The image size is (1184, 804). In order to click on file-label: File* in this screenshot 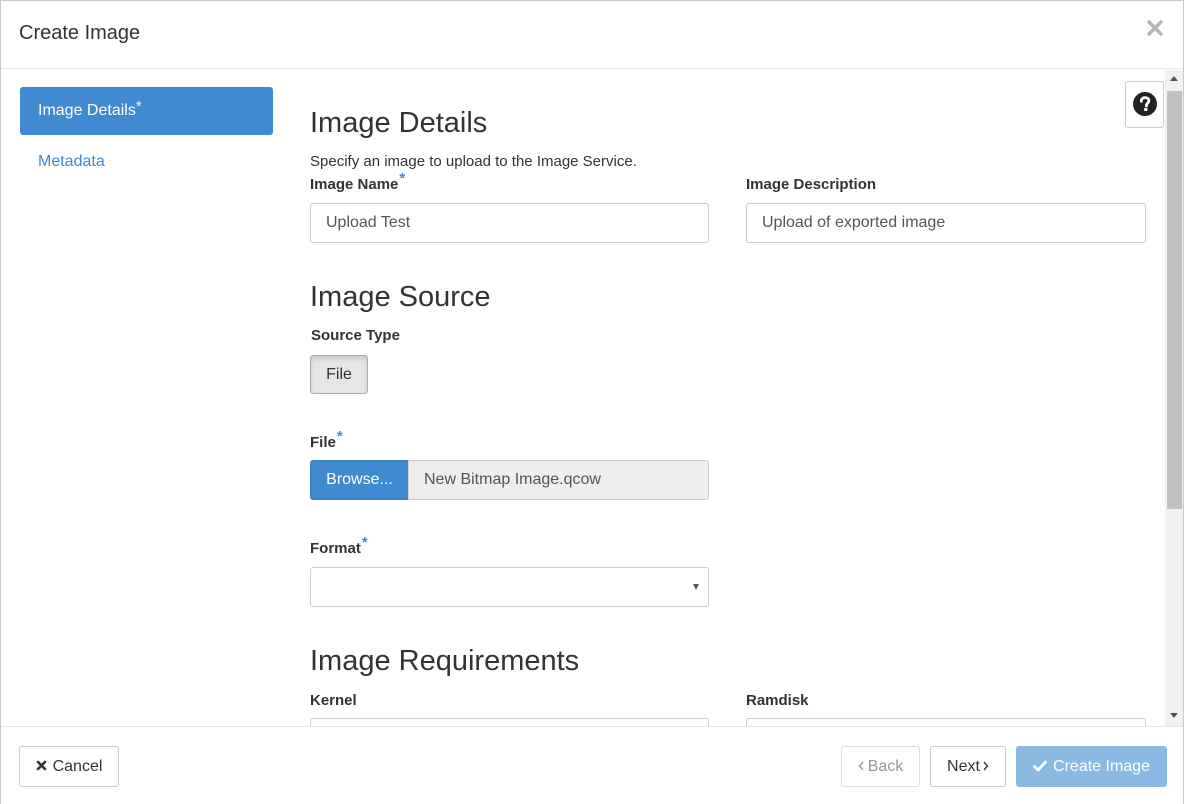, I will do `click(326, 439)`.